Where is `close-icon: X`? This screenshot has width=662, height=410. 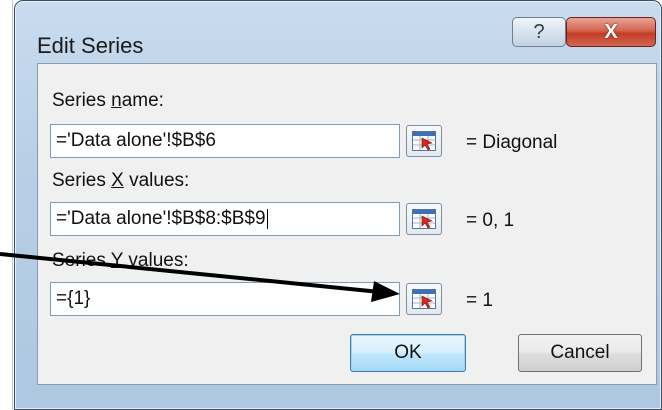
close-icon: X is located at coordinates (611, 31).